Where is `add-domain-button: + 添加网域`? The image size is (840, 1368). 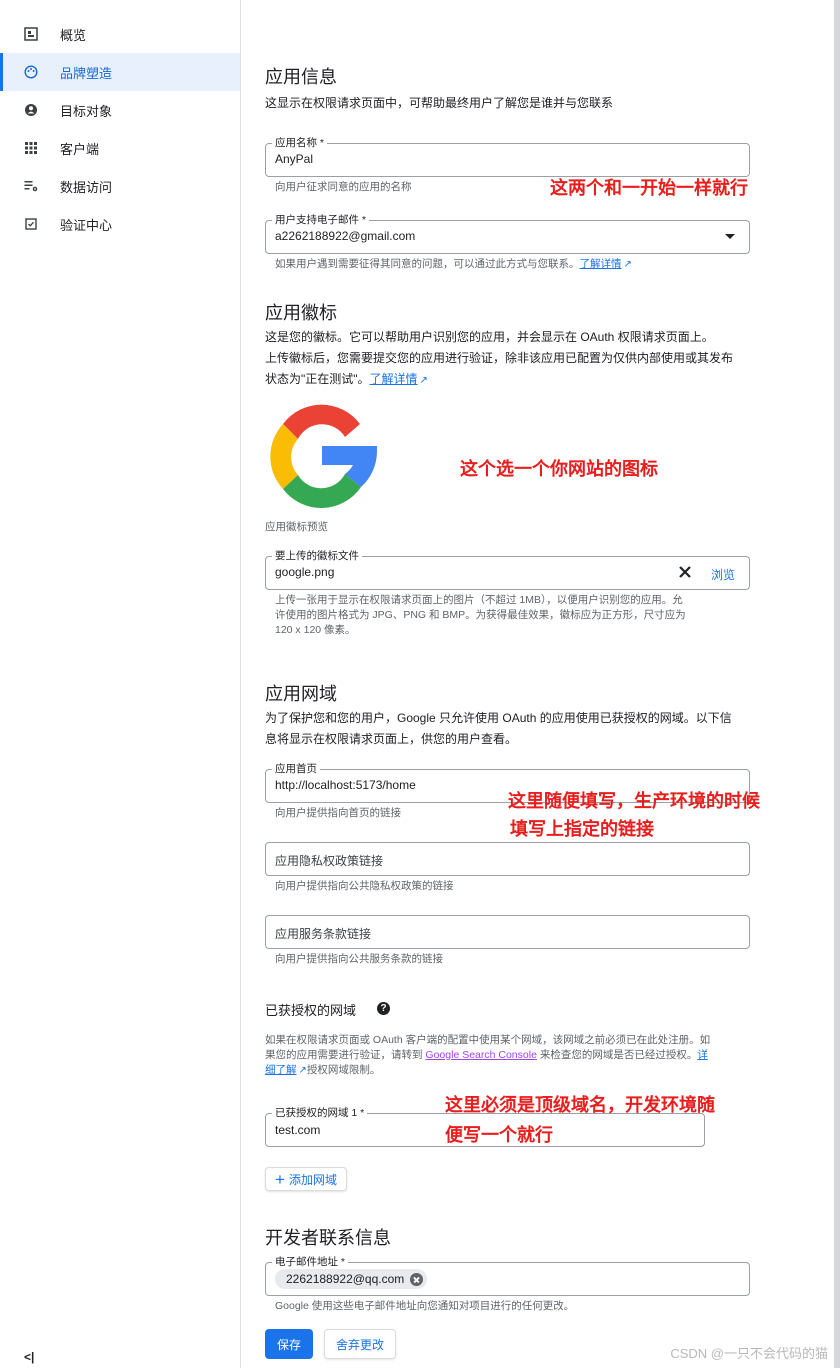 add-domain-button: + 添加网域 is located at coordinates (306, 1179).